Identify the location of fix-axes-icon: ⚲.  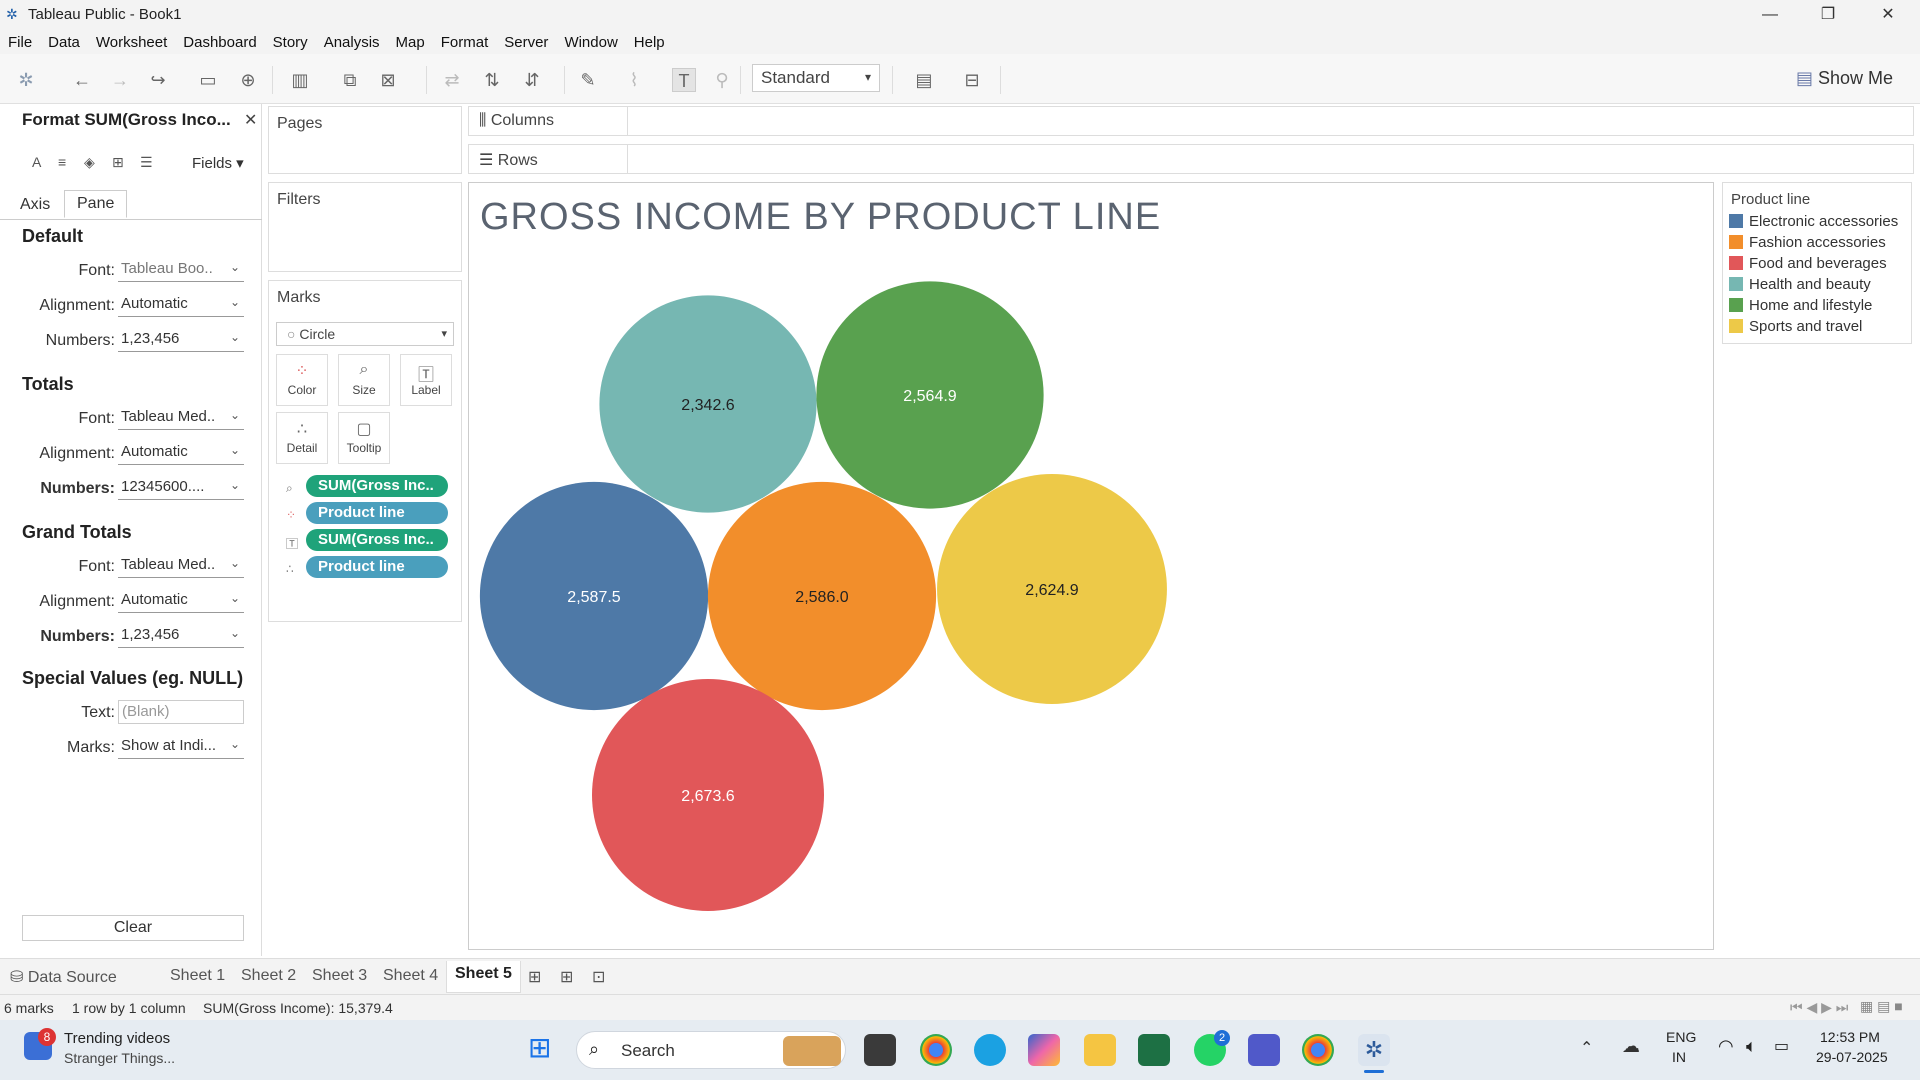
(722, 80).